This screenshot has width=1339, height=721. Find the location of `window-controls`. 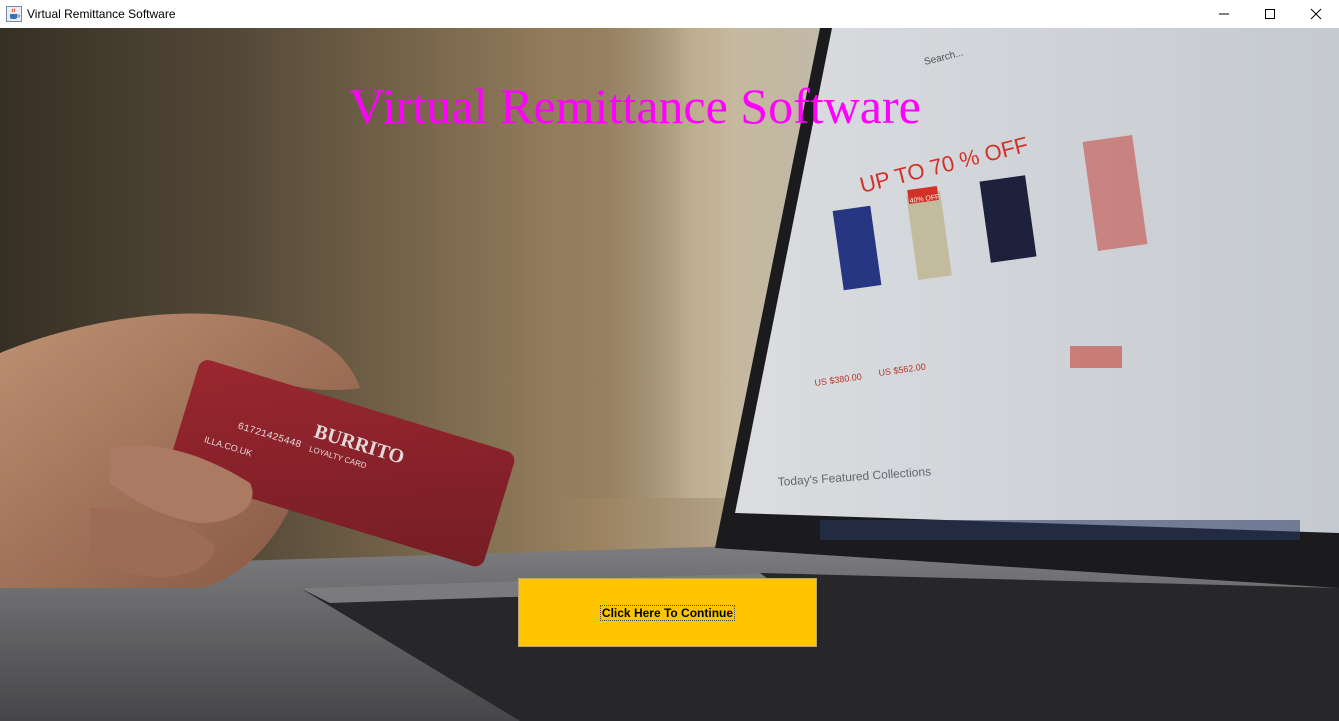

window-controls is located at coordinates (1270, 14).